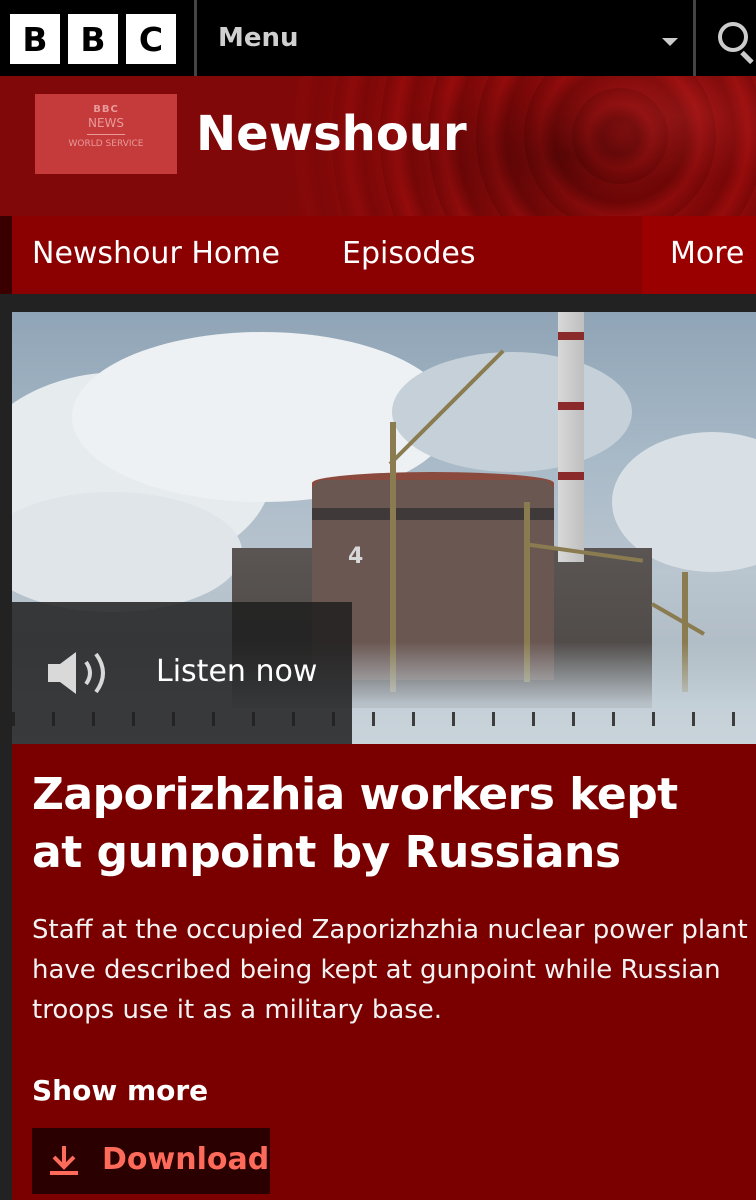 The height and width of the screenshot is (1200, 756). I want to click on nav-item-newshour-home: Newshour Home, so click(156, 253).